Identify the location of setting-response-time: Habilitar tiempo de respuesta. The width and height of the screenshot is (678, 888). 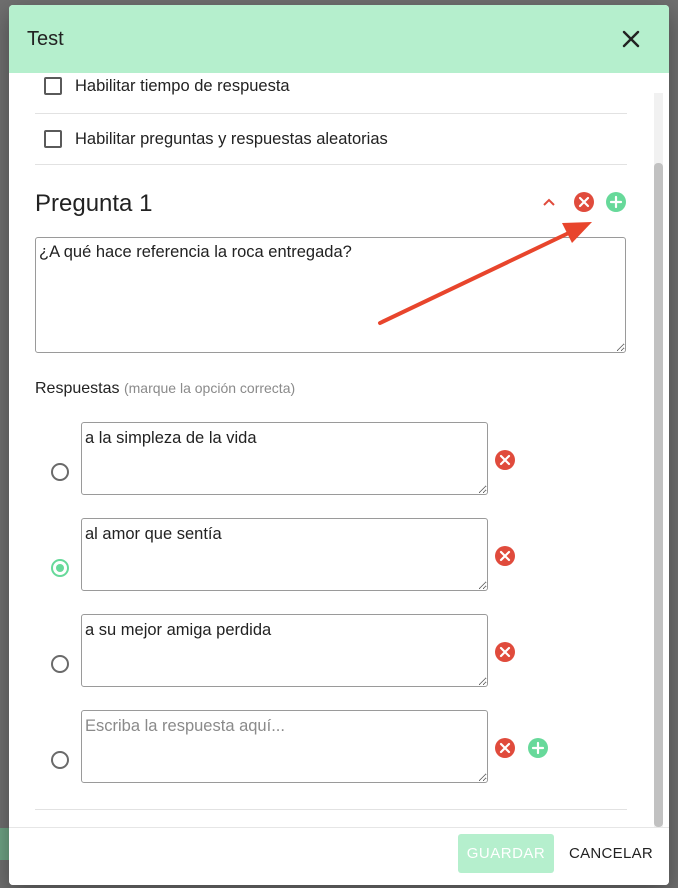
(331, 93).